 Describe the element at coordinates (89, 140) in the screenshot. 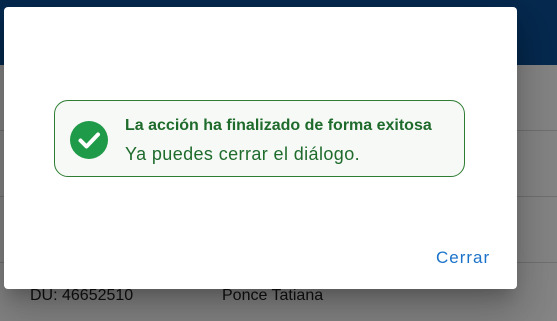

I see `check-circle-icon` at that location.